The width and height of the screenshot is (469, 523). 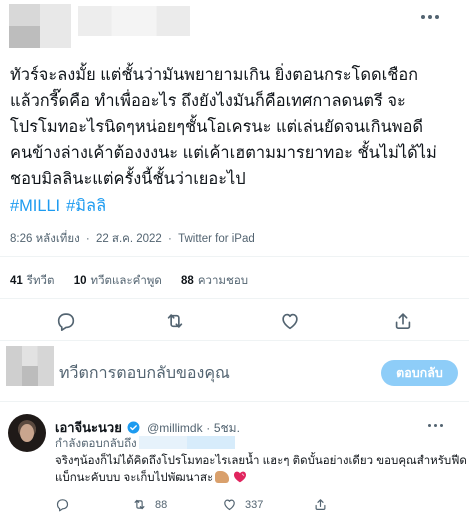 I want to click on retweets-count: 41, so click(x=16, y=281).